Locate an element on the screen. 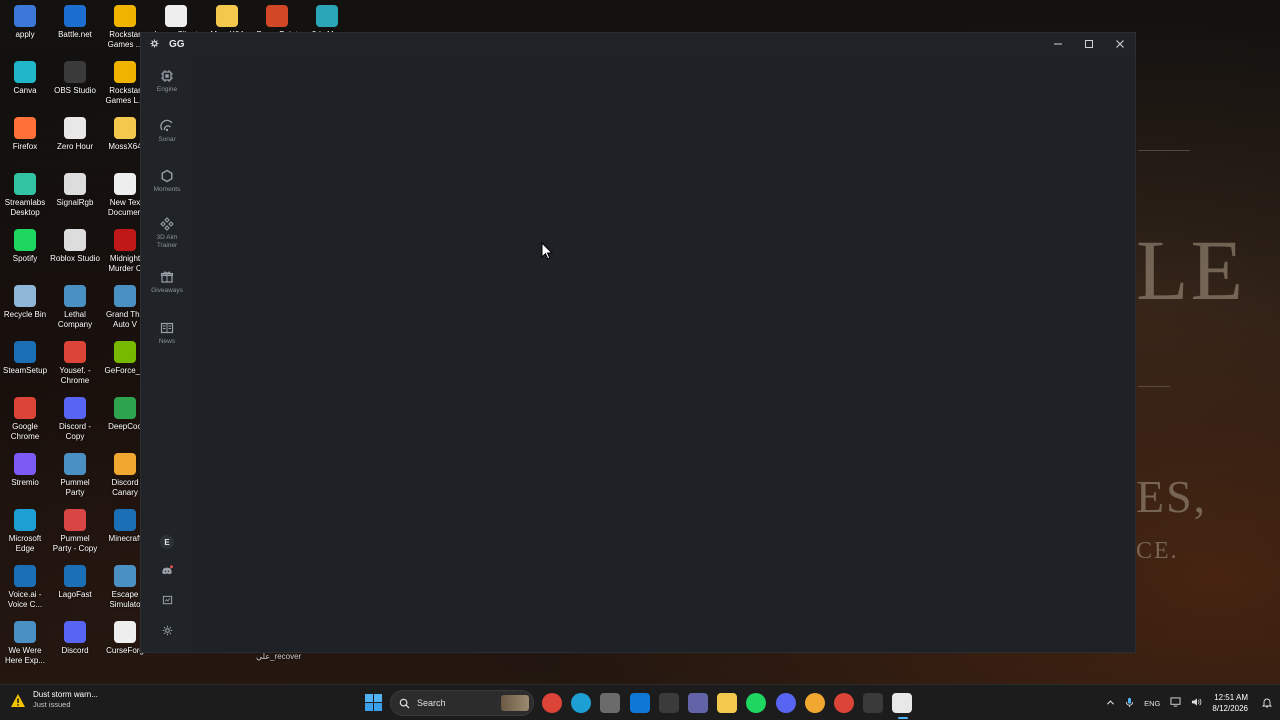 The width and height of the screenshot is (1280, 720). explorer-icon is located at coordinates (727, 703).